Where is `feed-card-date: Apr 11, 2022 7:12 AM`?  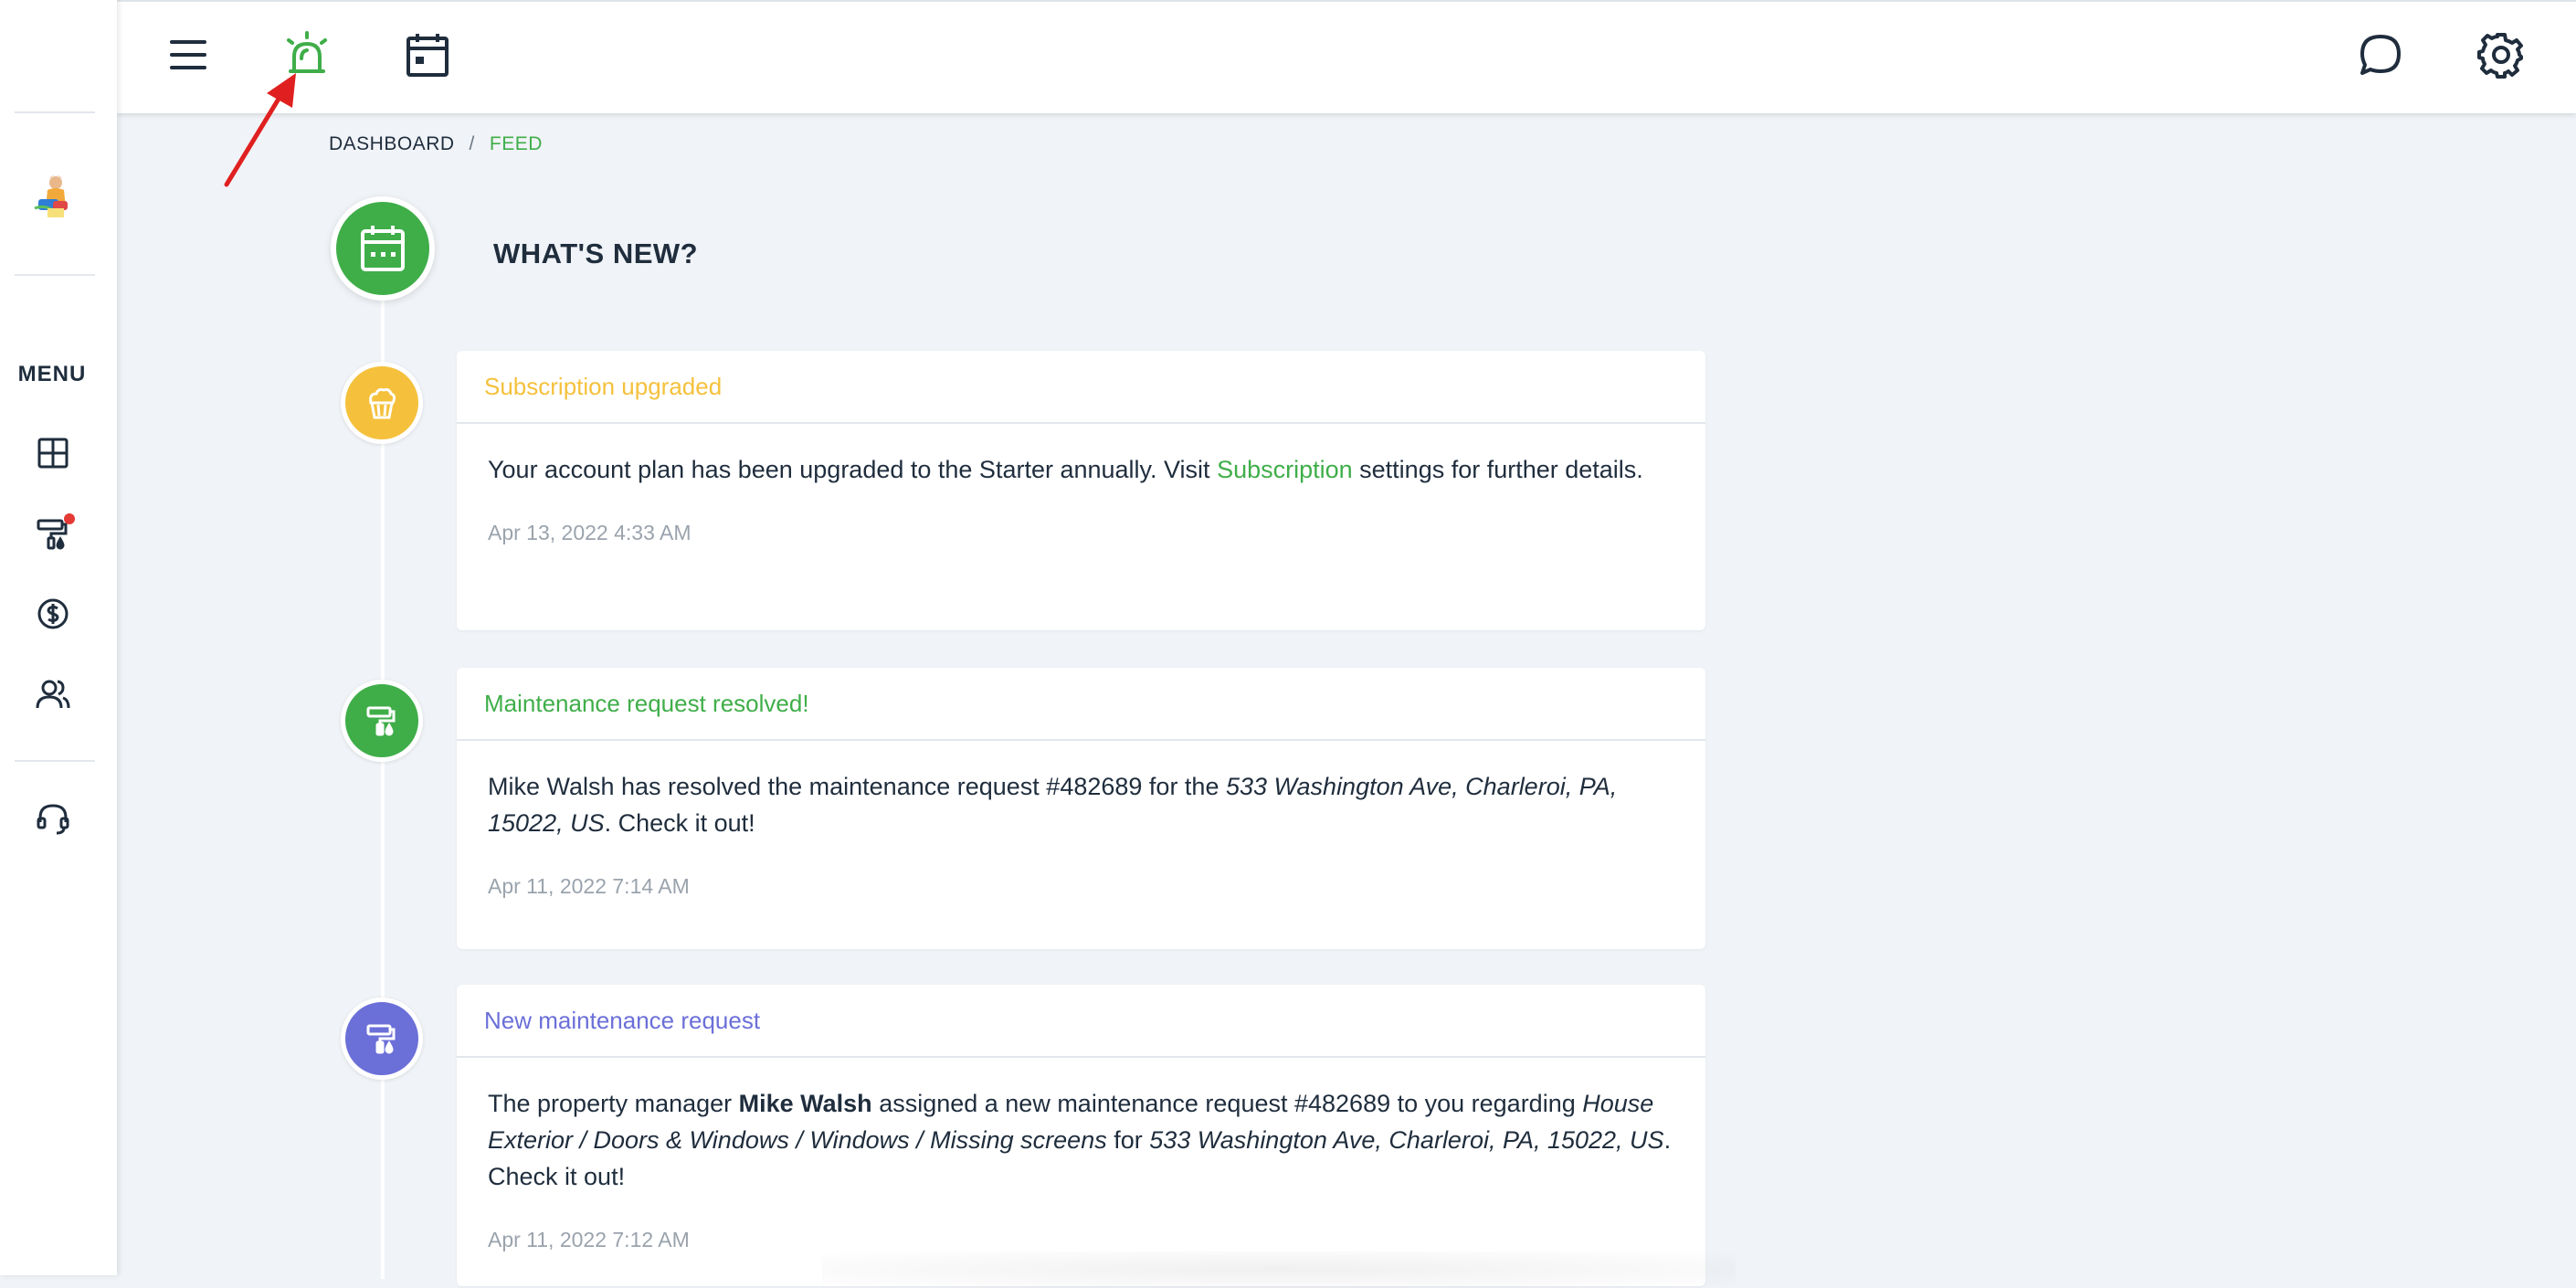
feed-card-date: Apr 11, 2022 7:12 AM is located at coordinates (589, 1239).